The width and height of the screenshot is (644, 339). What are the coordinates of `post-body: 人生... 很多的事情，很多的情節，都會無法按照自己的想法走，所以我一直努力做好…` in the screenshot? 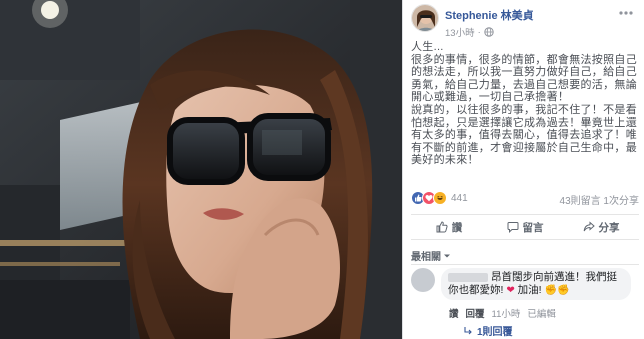 It's located at (524, 104).